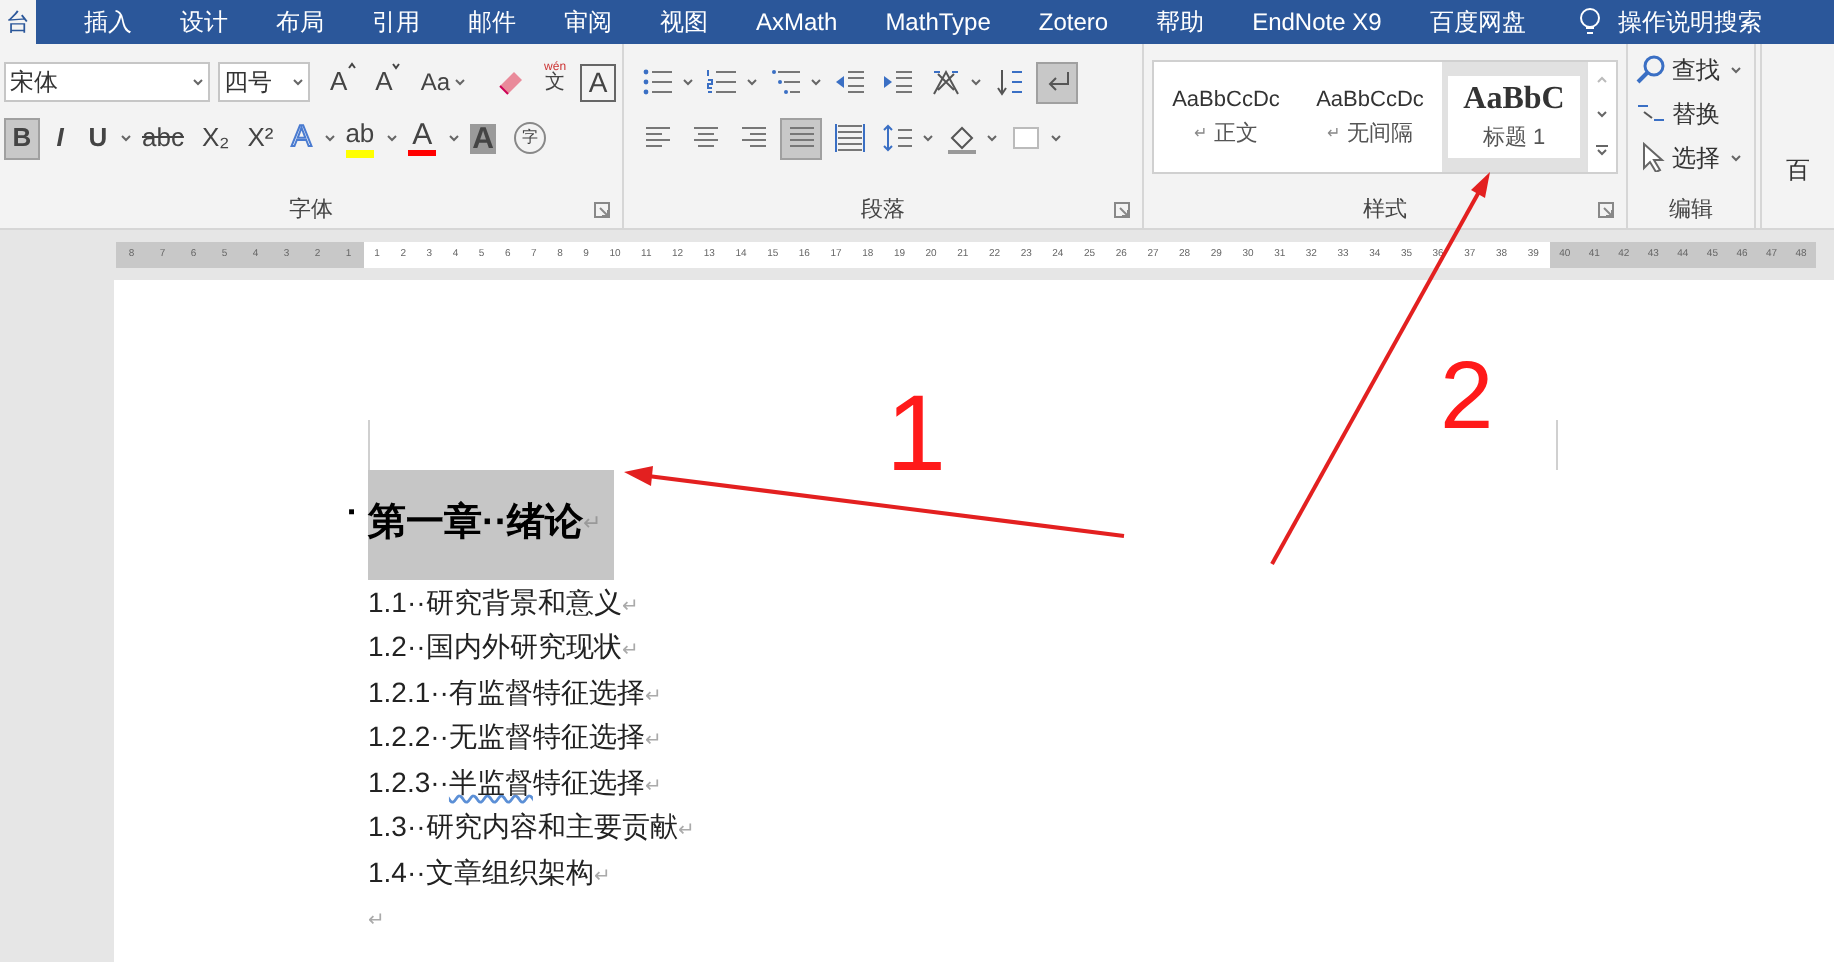 The width and height of the screenshot is (1834, 962). What do you see at coordinates (376, 922) in the screenshot?
I see `empty-paragraph: ↵` at bounding box center [376, 922].